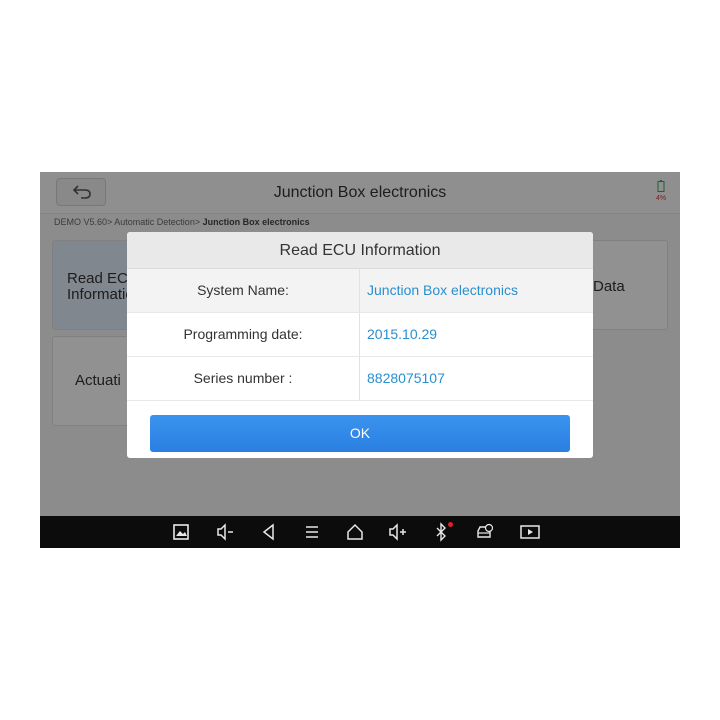 Image resolution: width=720 pixels, height=720 pixels. I want to click on system-name-label: System Name:, so click(243, 290).